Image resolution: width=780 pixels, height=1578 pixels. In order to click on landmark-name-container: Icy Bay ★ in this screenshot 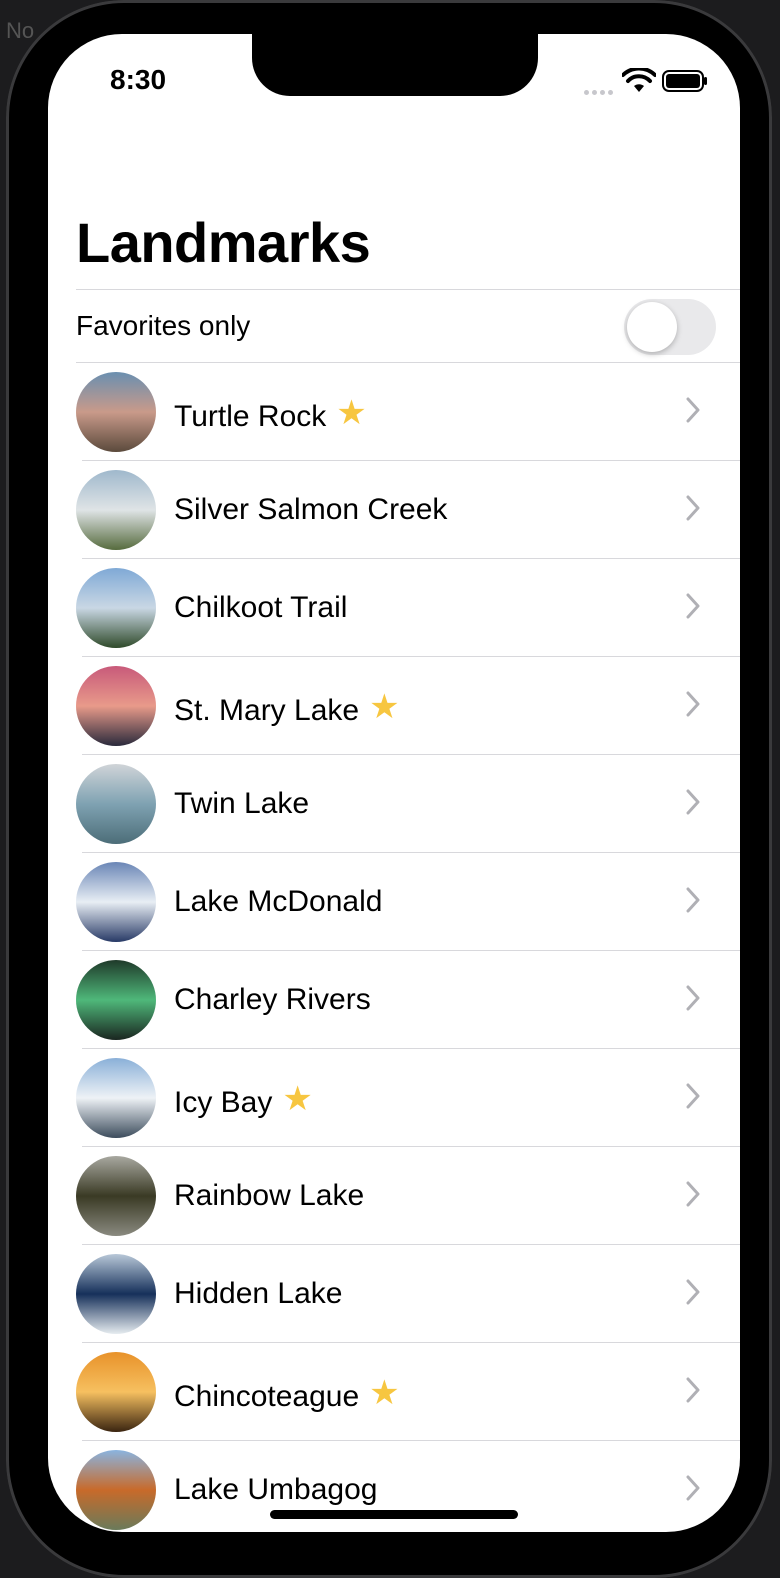, I will do `click(243, 1100)`.